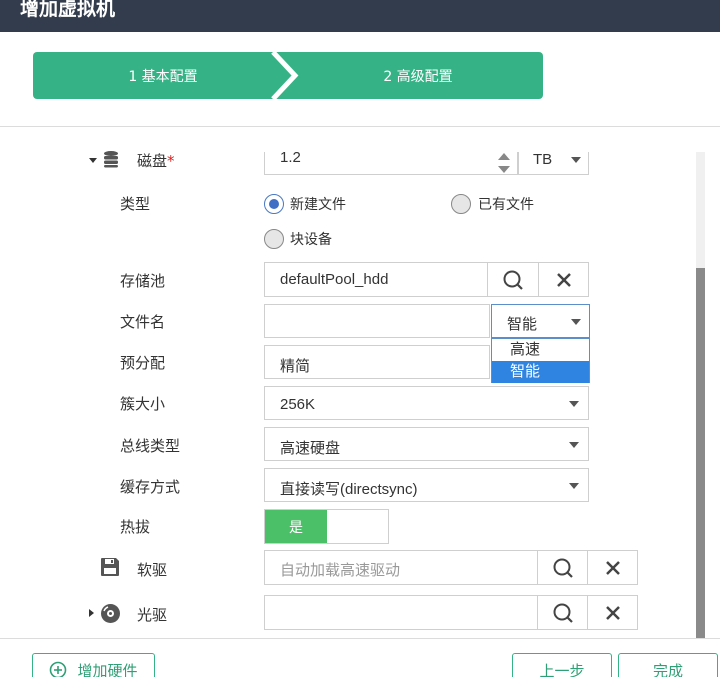  I want to click on disk-size-value: 1.2, so click(290, 157).